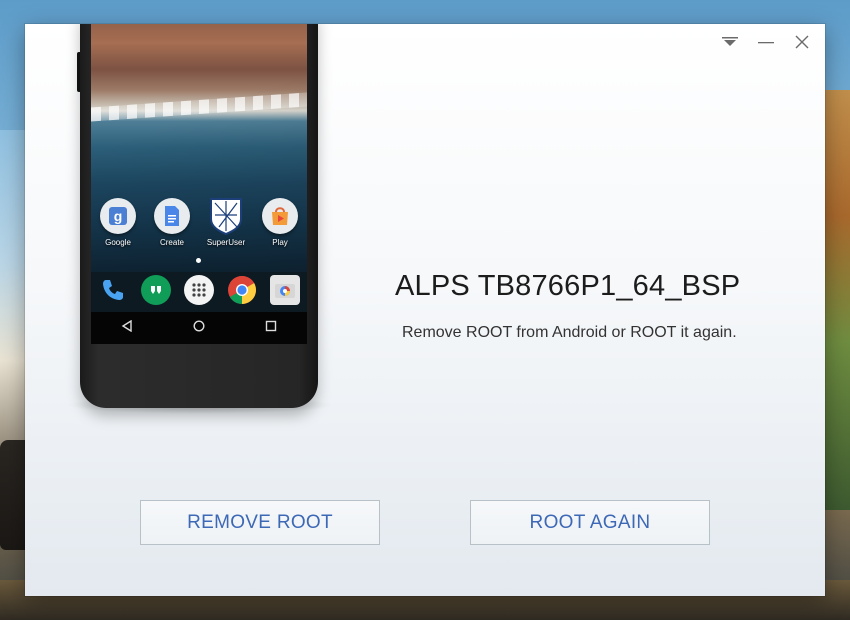 The image size is (850, 620). I want to click on remove-root-button: REMOVE ROOT, so click(260, 522).